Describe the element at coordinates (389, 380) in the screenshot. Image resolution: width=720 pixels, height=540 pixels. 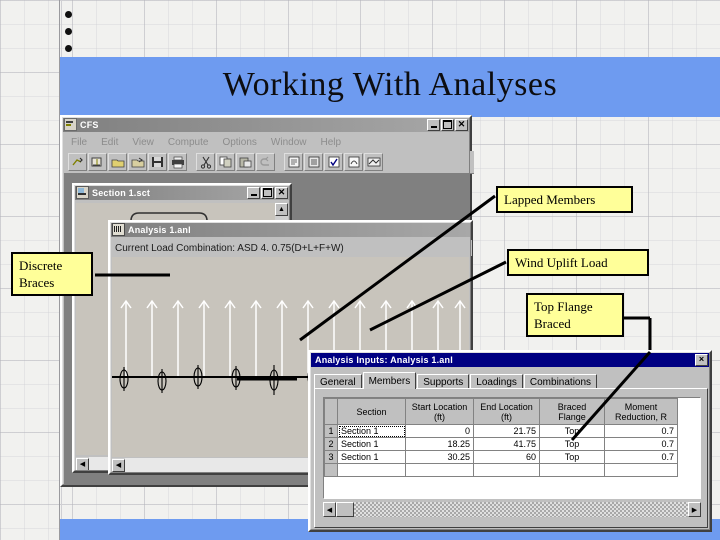
I see `tab-members: Members` at that location.